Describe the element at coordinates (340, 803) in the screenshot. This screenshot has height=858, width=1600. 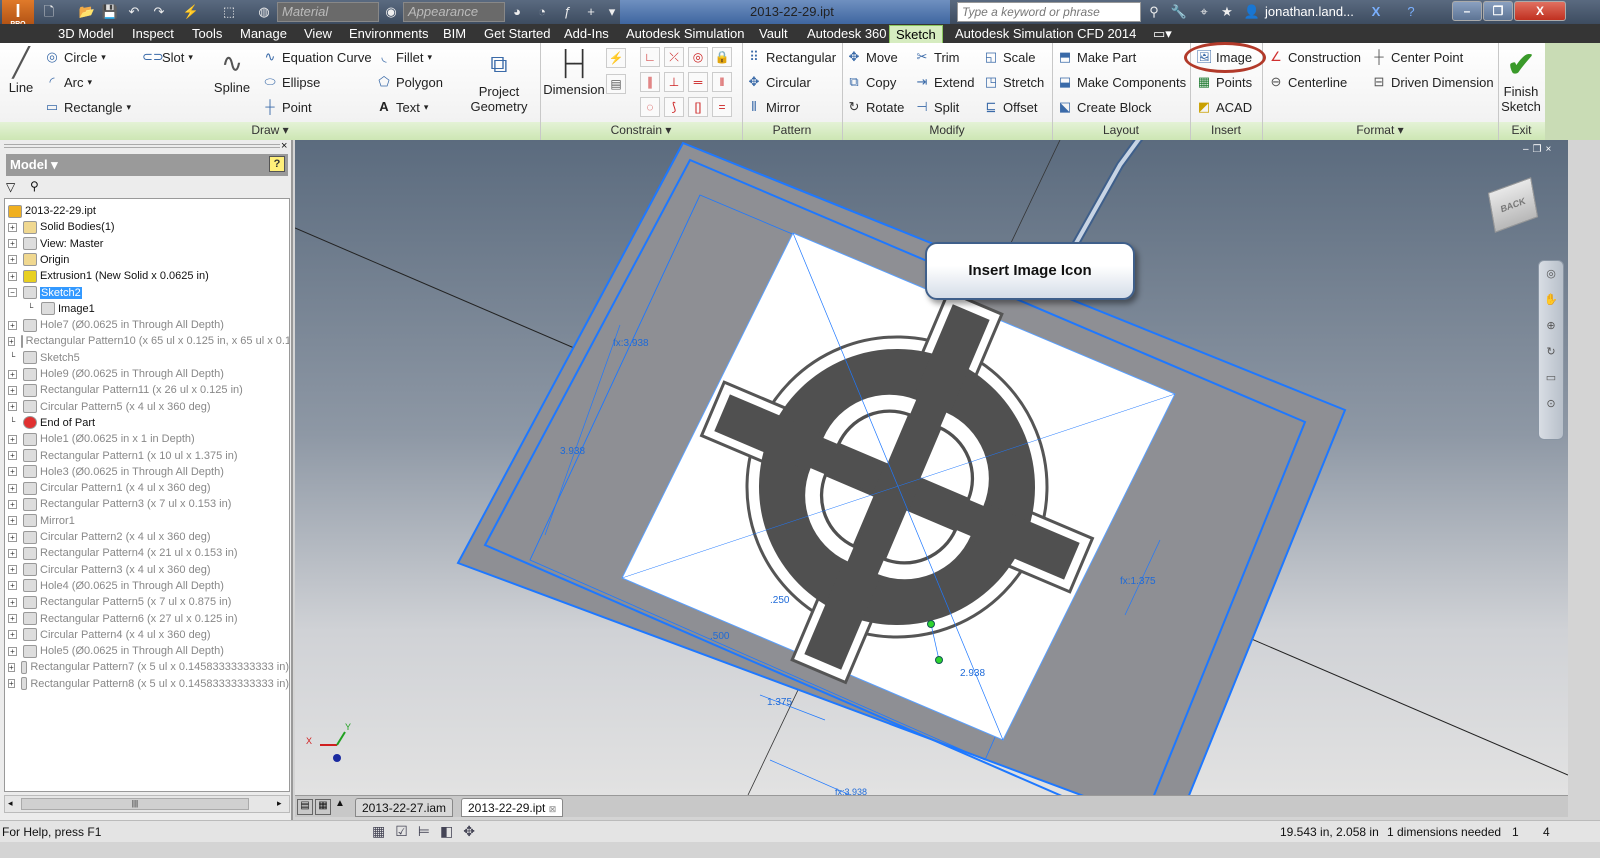
I see `open-documents-menu-icon: ▲` at that location.